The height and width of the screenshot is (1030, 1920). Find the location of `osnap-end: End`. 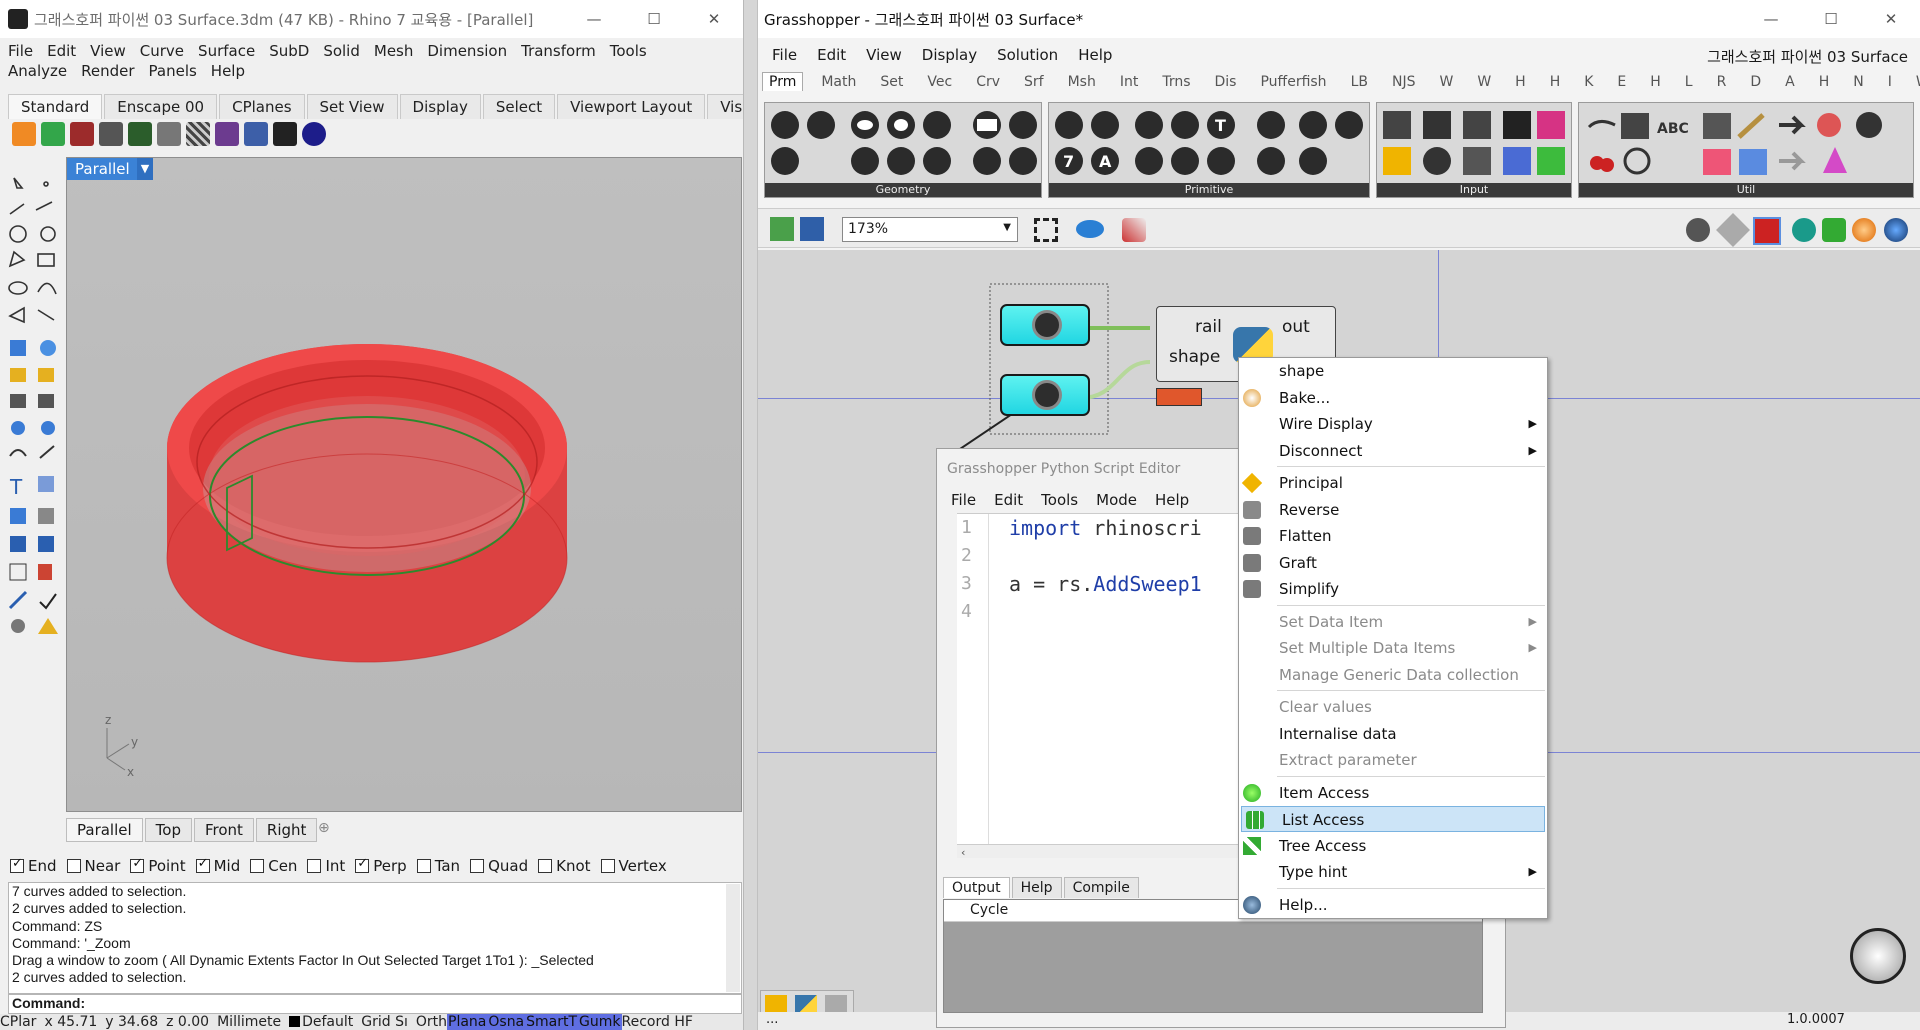

osnap-end: End is located at coordinates (33, 865).